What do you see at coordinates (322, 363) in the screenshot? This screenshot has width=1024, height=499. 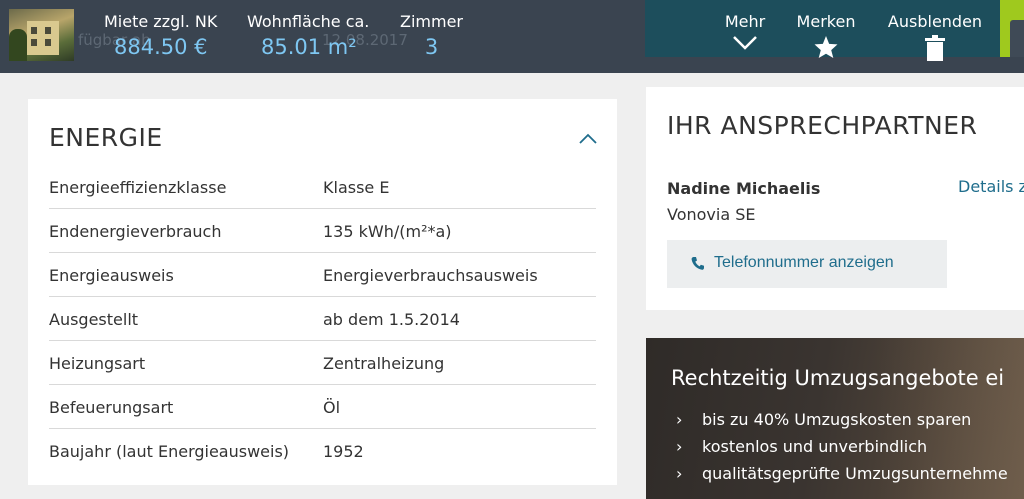 I see `energy-row: Heizungsart Zentralheizung` at bounding box center [322, 363].